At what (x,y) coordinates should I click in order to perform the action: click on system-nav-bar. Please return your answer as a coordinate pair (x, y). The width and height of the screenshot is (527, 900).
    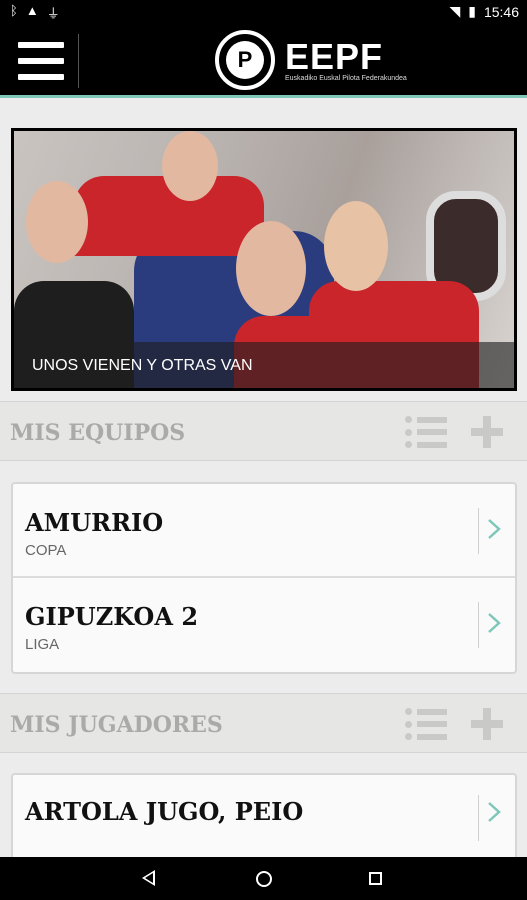
    Looking at the image, I should click on (263, 878).